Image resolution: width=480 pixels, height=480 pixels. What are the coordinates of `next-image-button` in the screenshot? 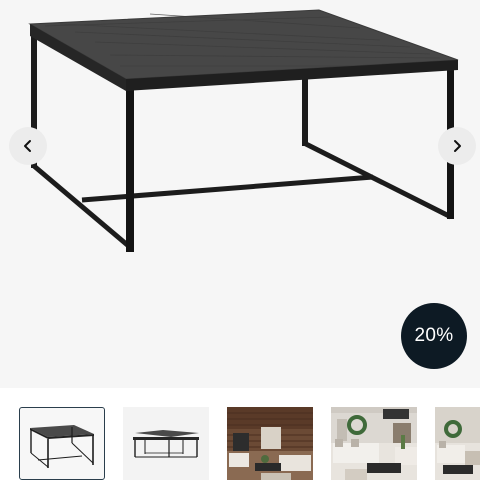 It's located at (457, 146).